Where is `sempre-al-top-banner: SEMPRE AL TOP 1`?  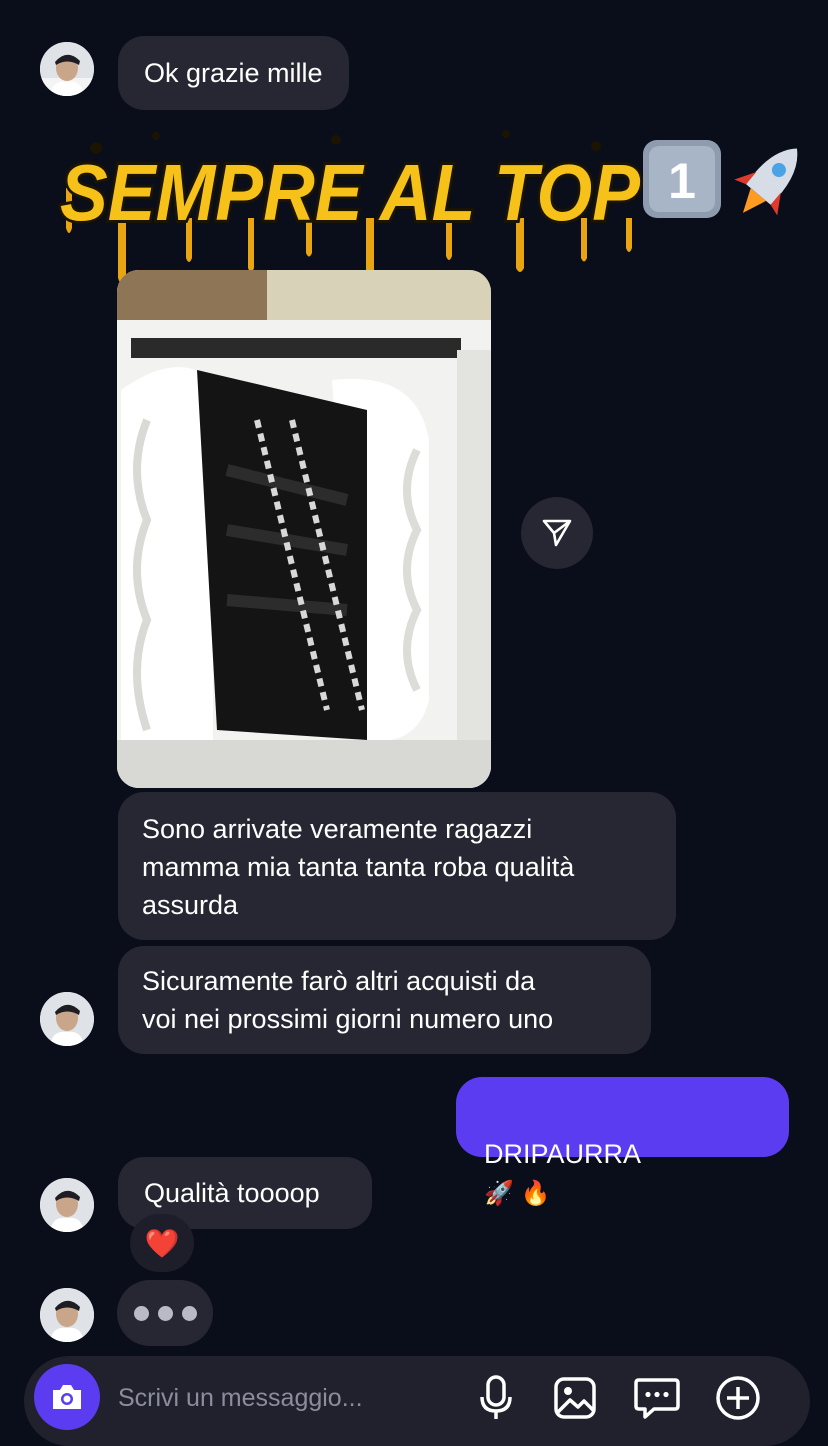 sempre-al-top-banner: SEMPRE AL TOP 1 is located at coordinates (421, 203).